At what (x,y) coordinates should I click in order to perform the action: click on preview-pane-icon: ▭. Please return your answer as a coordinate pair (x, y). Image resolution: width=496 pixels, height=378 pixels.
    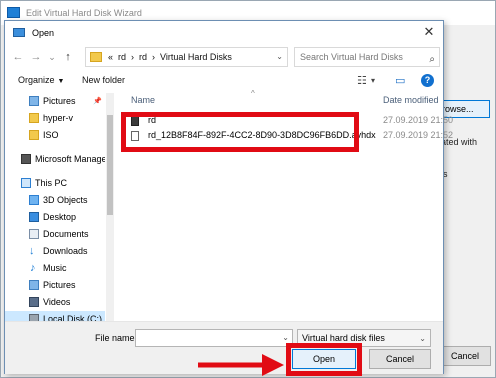
    Looking at the image, I should click on (400, 80).